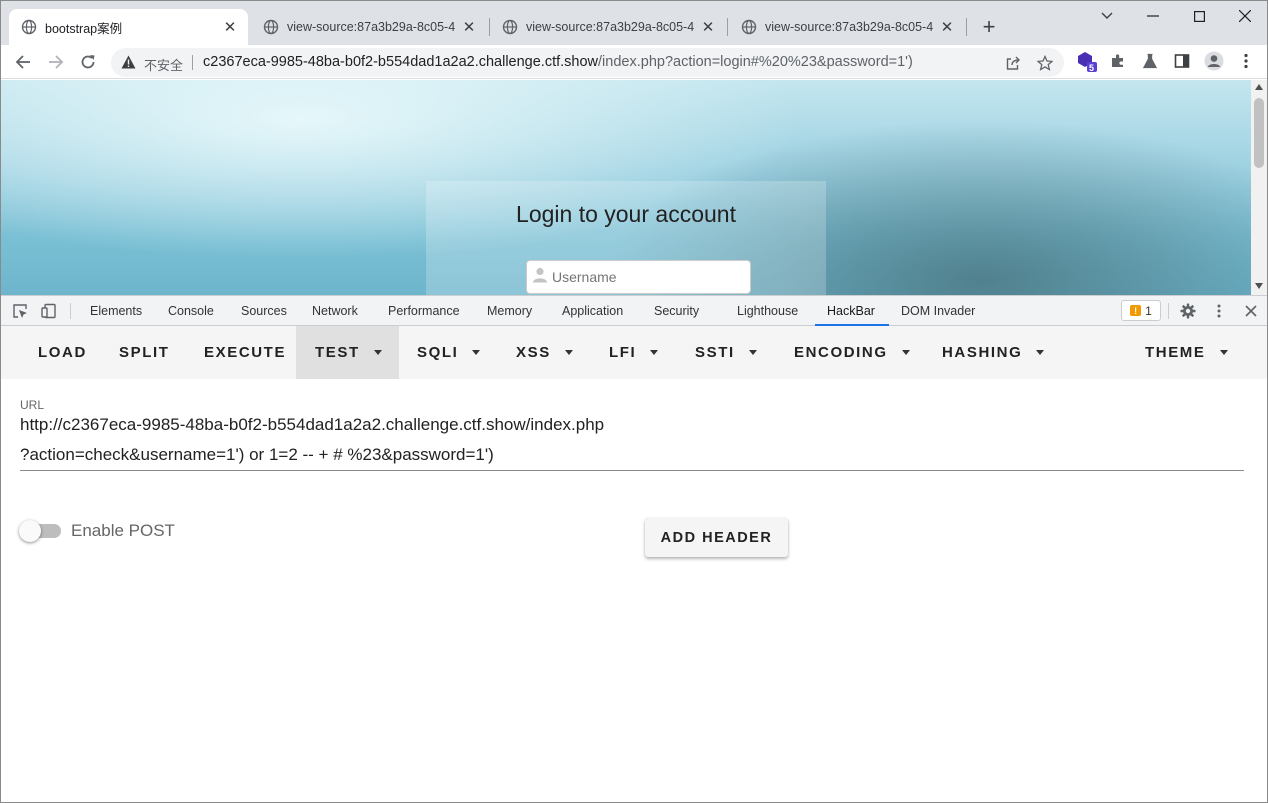  I want to click on hackbar-theme-menu: THEME, so click(1186, 352).